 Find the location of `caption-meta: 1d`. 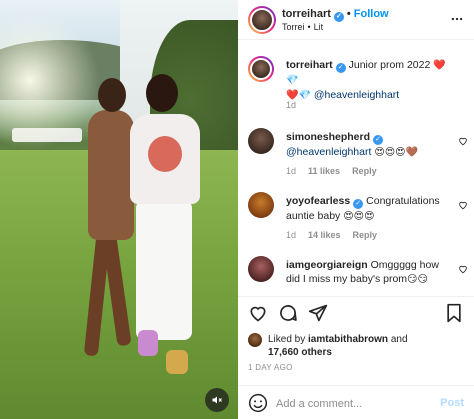

caption-meta: 1d is located at coordinates (297, 105).